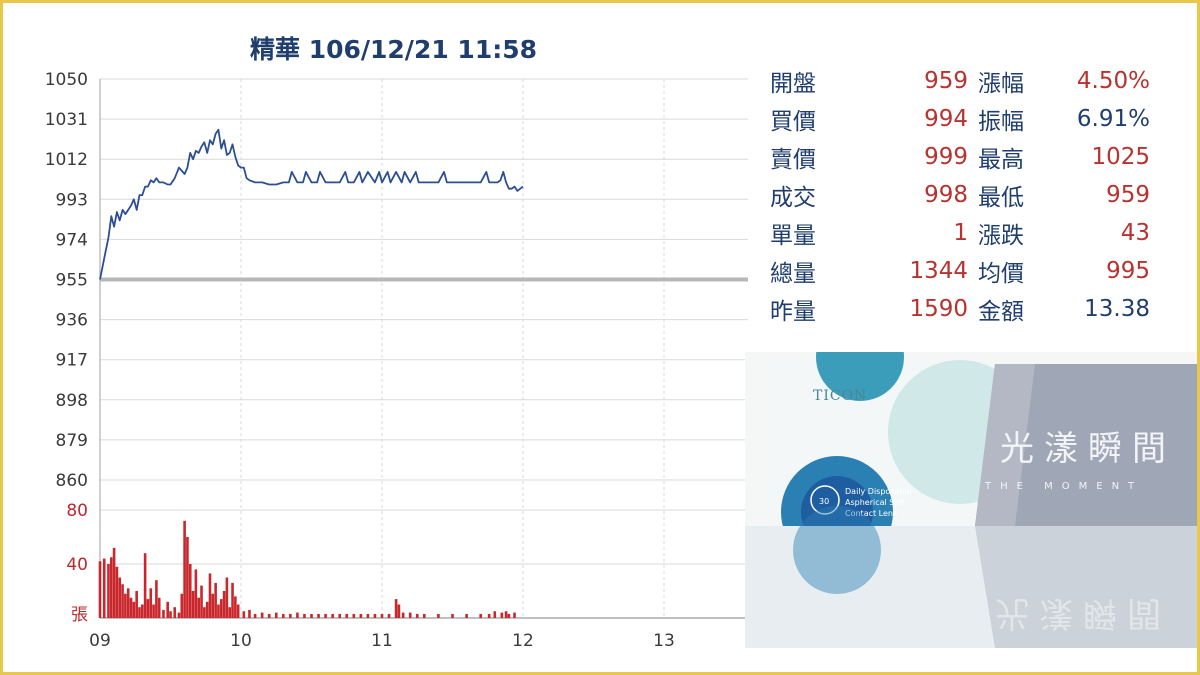 The height and width of the screenshot is (675, 1200). Describe the element at coordinates (1083, 613) in the screenshot. I see `brand-reflection: 光漾瞬間` at that location.